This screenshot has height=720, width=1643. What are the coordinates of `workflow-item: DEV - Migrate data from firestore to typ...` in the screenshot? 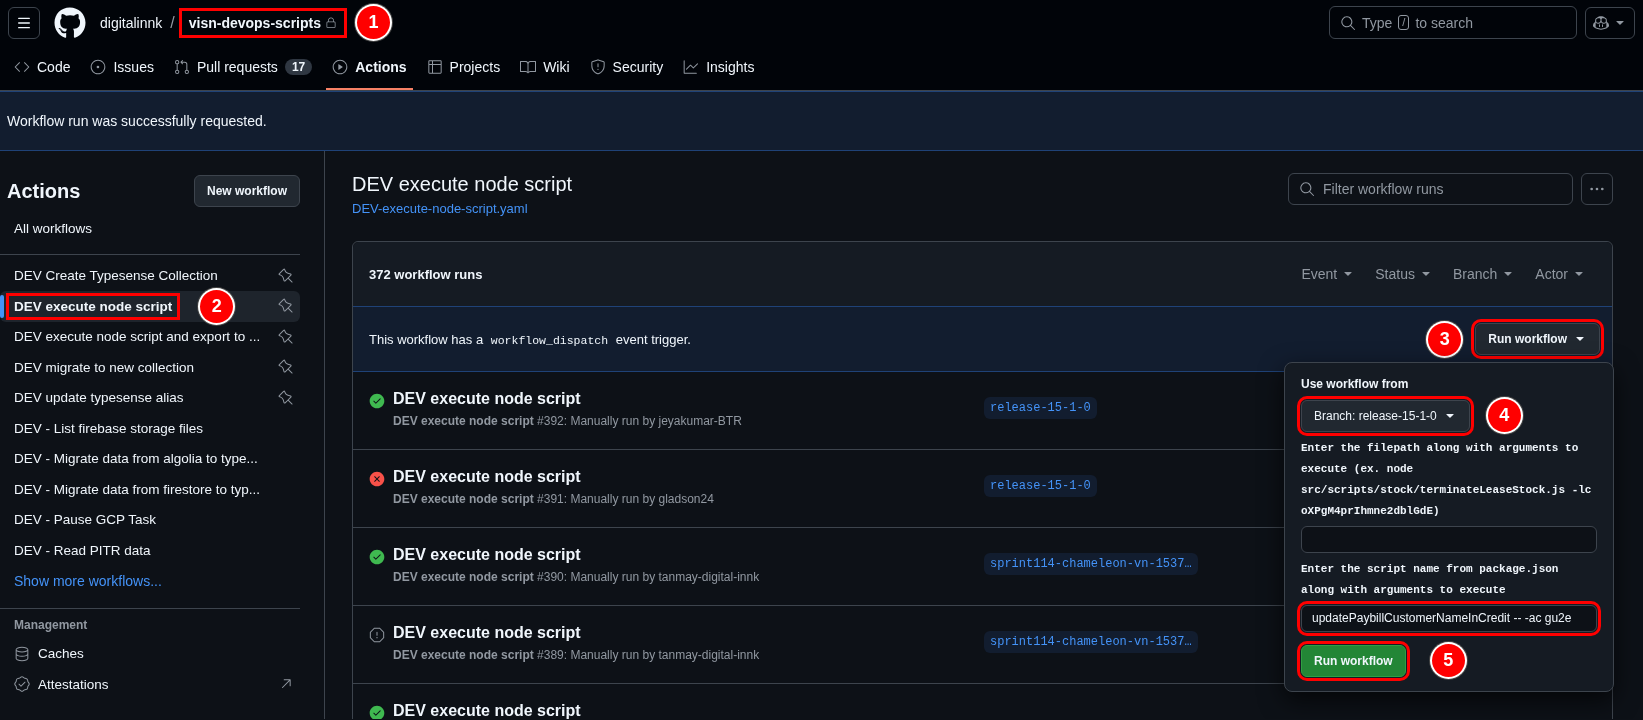 It's located at (150, 489).